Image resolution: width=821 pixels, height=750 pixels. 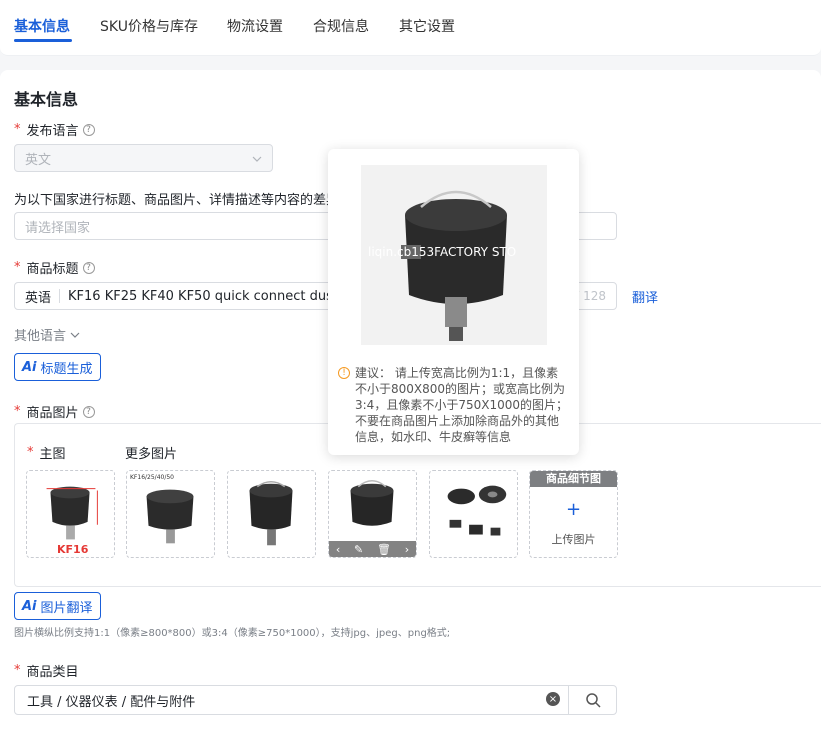 I want to click on preview-watermark: liqin.cb153FACTORY STO, so click(x=442, y=252).